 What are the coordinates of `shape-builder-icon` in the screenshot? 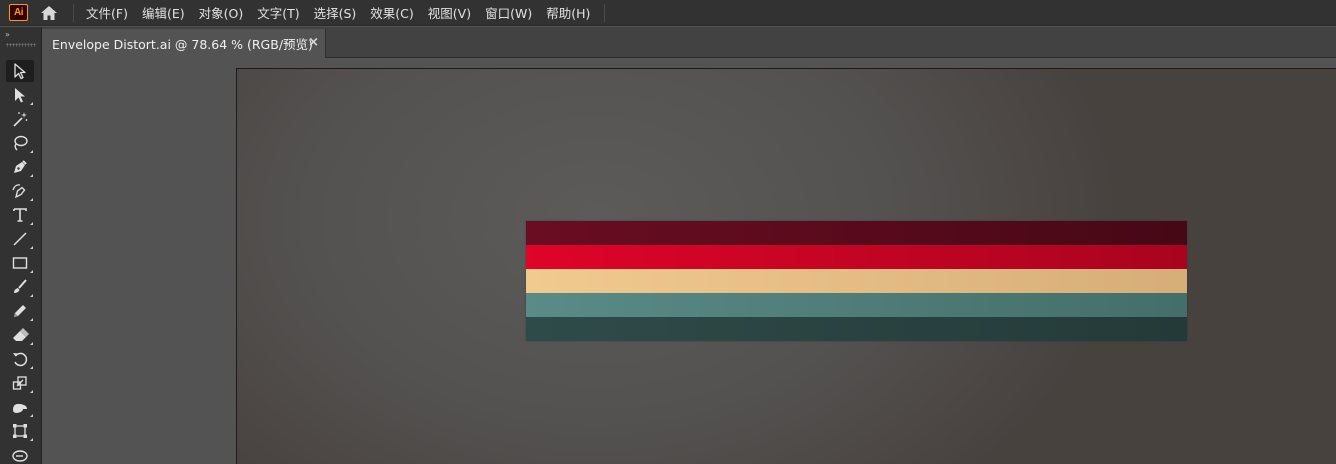 It's located at (20, 456).